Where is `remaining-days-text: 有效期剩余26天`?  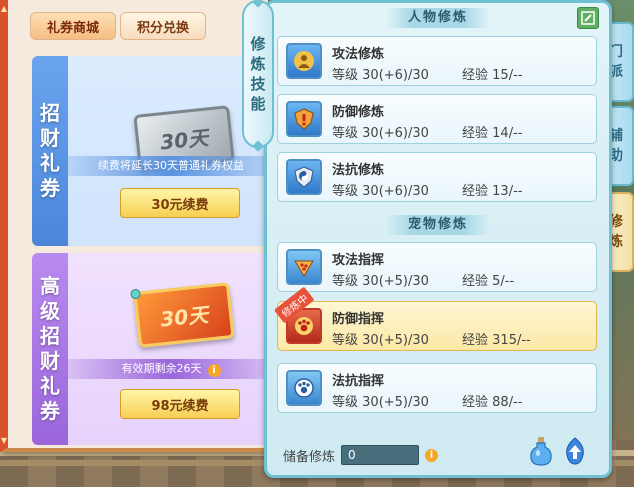
remaining-days-text: 有效期剩余26天 is located at coordinates (161, 368).